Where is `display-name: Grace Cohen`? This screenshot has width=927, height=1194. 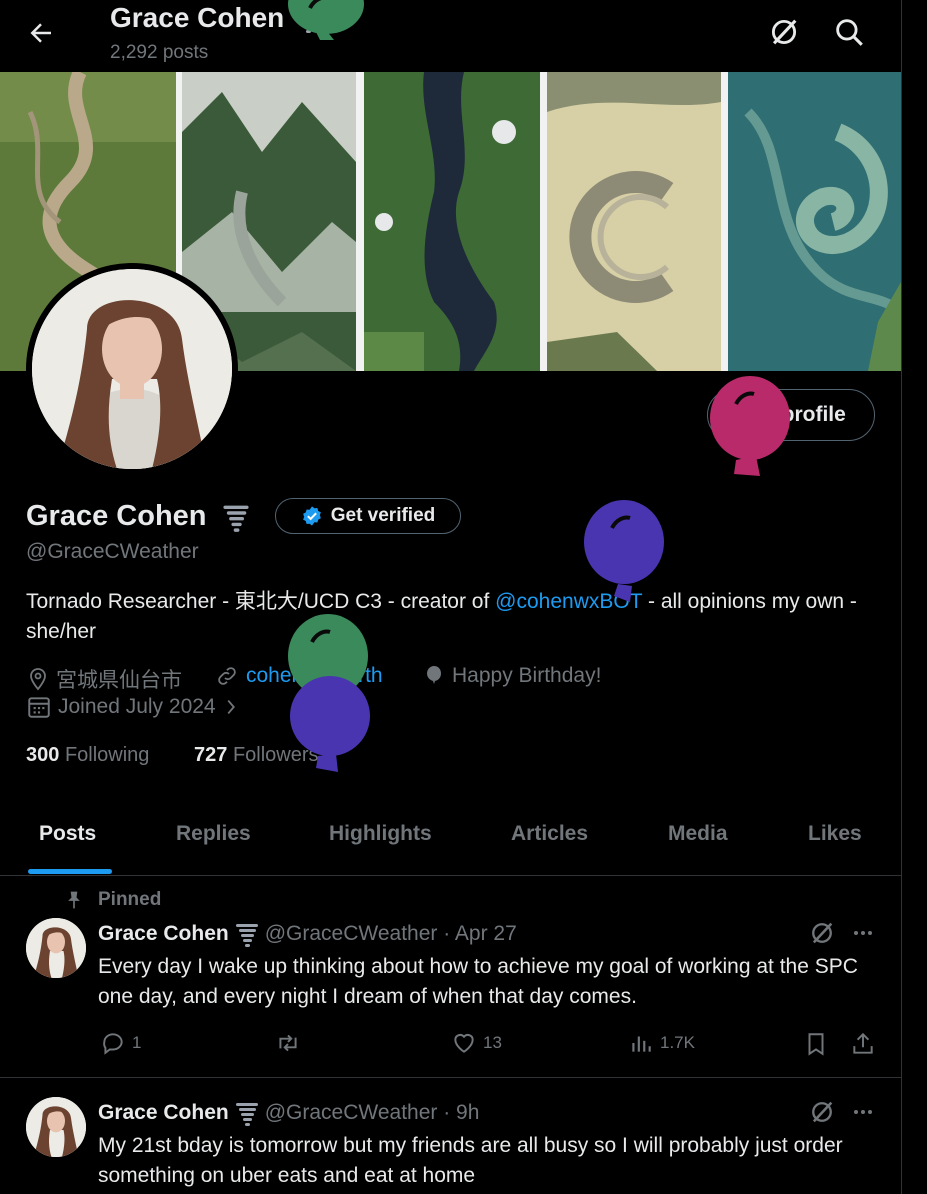 display-name: Grace Cohen is located at coordinates (138, 516).